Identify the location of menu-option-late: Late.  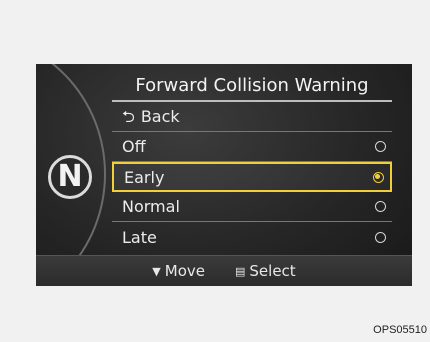
(252, 237).